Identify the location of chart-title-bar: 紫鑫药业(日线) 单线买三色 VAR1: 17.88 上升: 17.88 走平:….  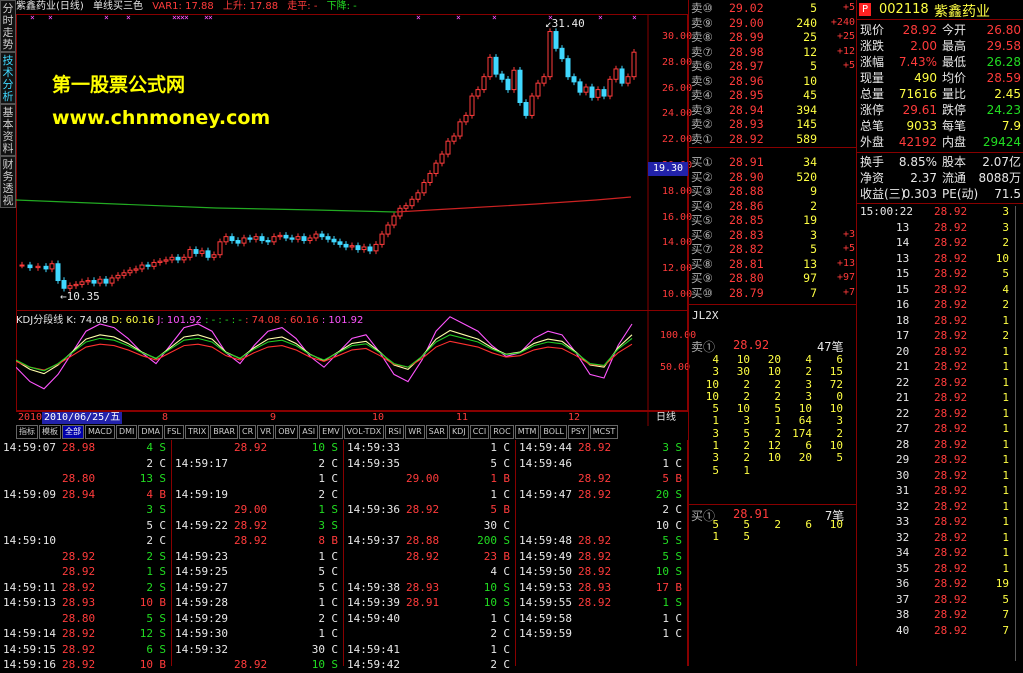
(336, 7).